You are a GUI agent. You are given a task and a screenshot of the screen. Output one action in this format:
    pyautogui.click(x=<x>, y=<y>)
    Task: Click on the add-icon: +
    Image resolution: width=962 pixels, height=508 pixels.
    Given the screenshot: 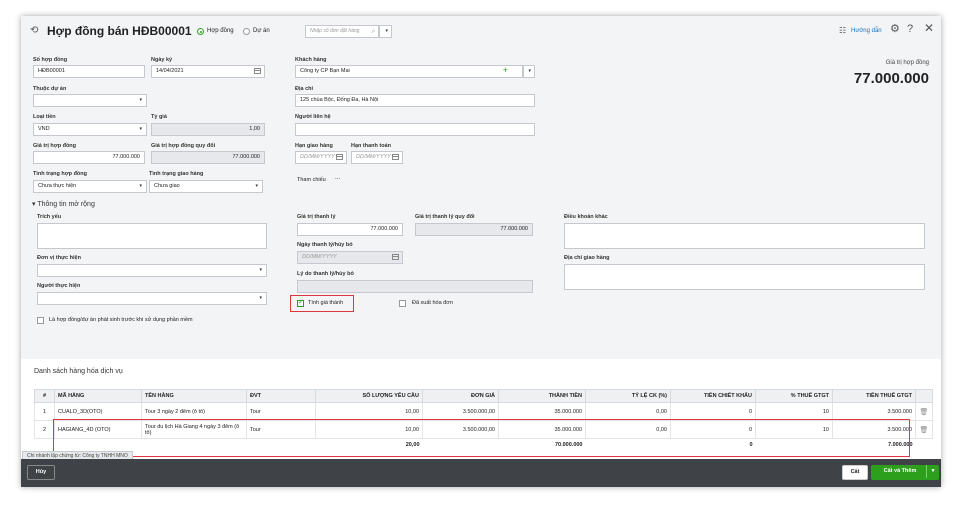 What is the action you would take?
    pyautogui.click(x=505, y=71)
    